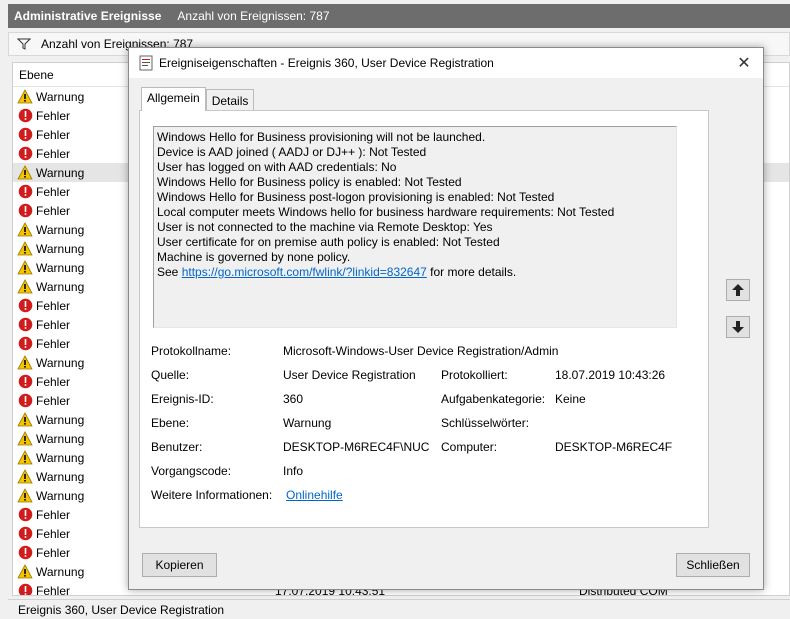  What do you see at coordinates (474, 375) in the screenshot?
I see `protokolliert-label: Protokolliert:` at bounding box center [474, 375].